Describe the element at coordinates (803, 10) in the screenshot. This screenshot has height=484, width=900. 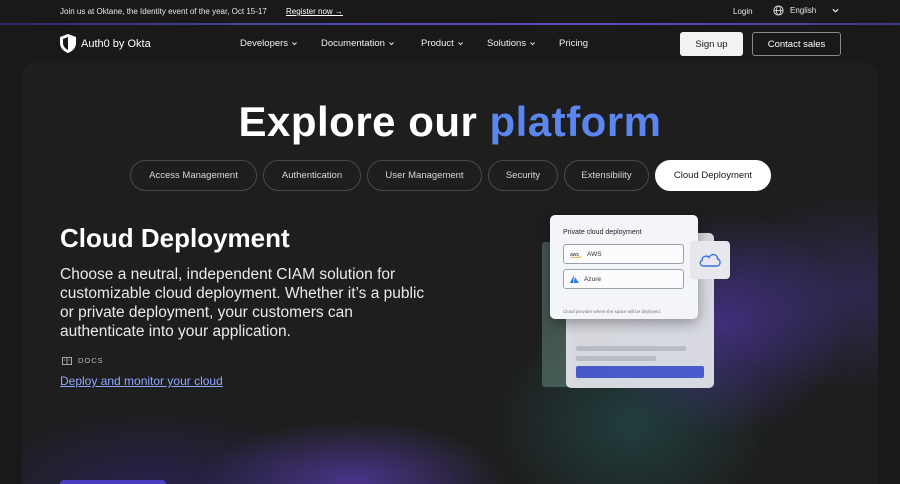
I see `language-label: English` at that location.